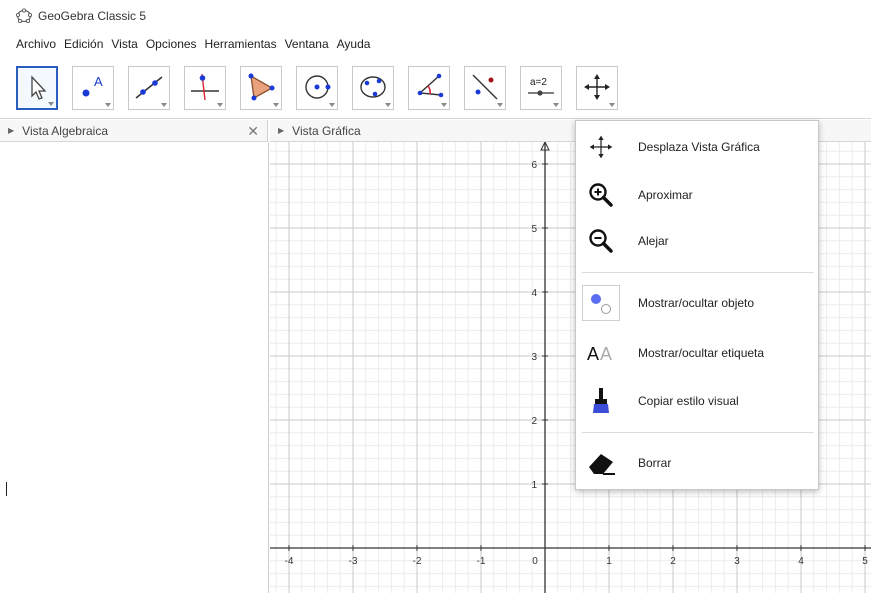 The image size is (871, 593). What do you see at coordinates (171, 44) in the screenshot?
I see `menu-opciones: Opciones` at bounding box center [171, 44].